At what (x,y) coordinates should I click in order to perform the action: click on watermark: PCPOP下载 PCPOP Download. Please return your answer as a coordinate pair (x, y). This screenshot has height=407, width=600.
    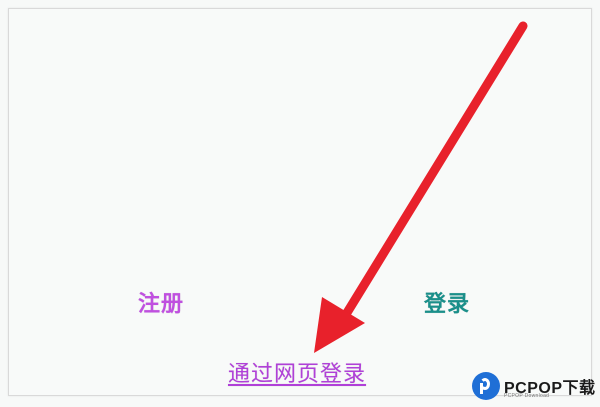
    Looking at the image, I should click on (535, 387).